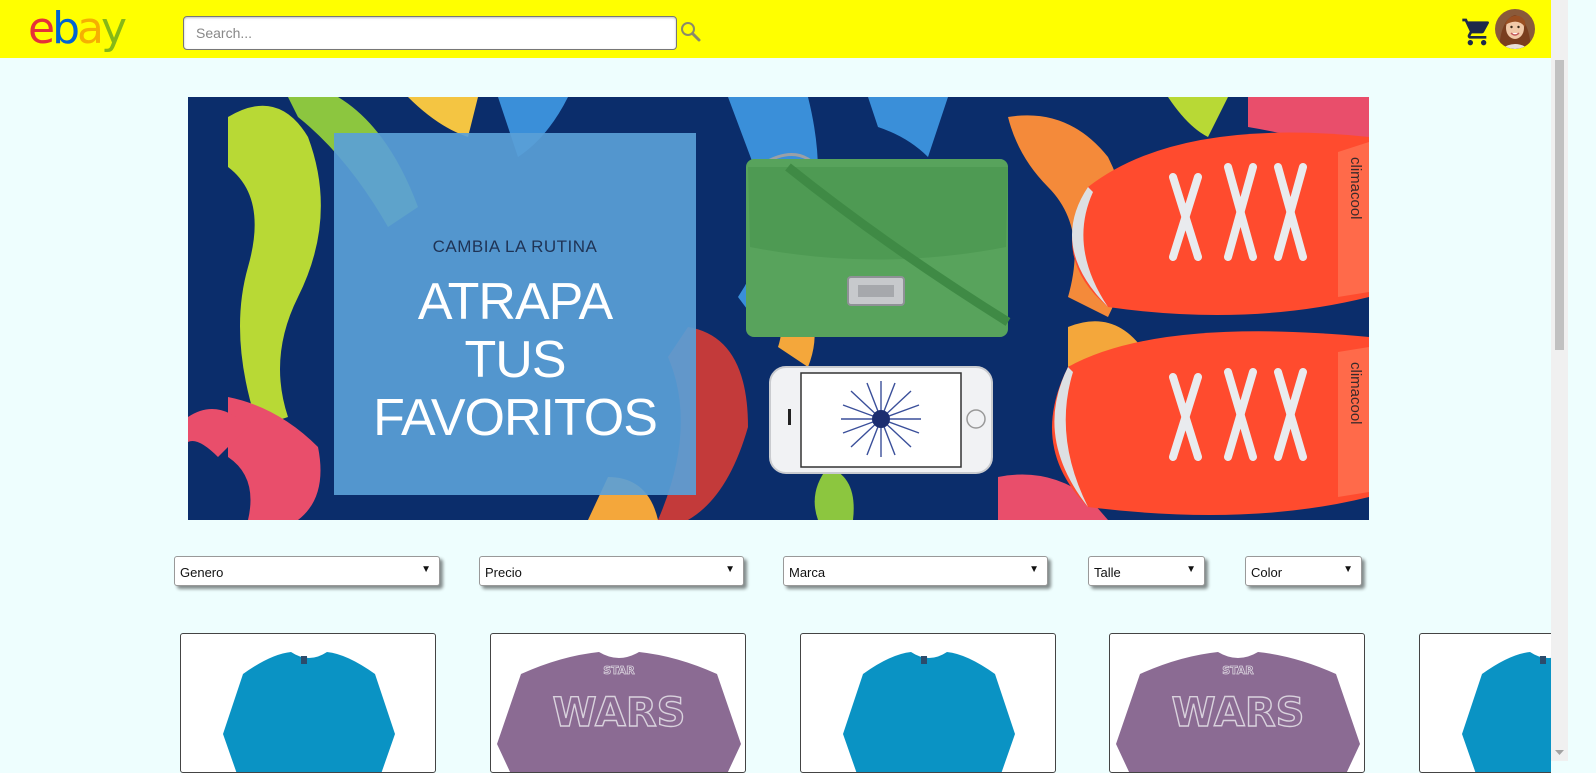 The width and height of the screenshot is (1596, 773). What do you see at coordinates (691, 32) in the screenshot?
I see `search-icon` at bounding box center [691, 32].